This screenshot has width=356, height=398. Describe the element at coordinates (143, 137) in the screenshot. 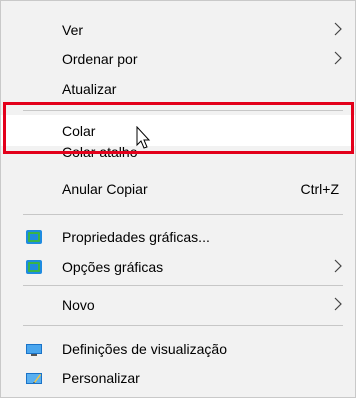

I see `mouse-cursor-icon` at that location.